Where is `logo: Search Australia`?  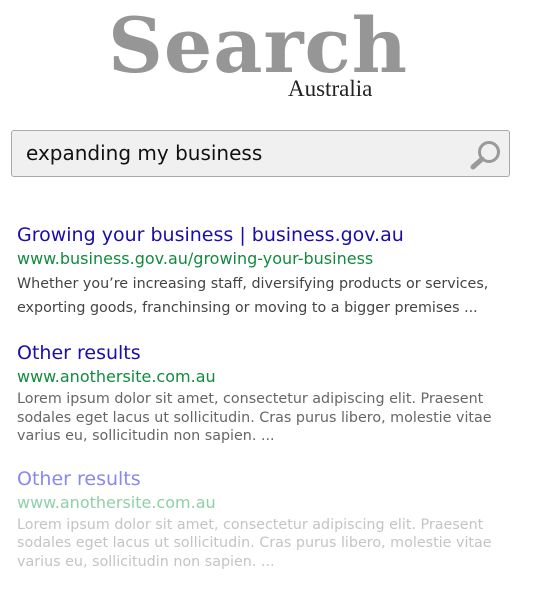
logo: Search Australia is located at coordinates (257, 52).